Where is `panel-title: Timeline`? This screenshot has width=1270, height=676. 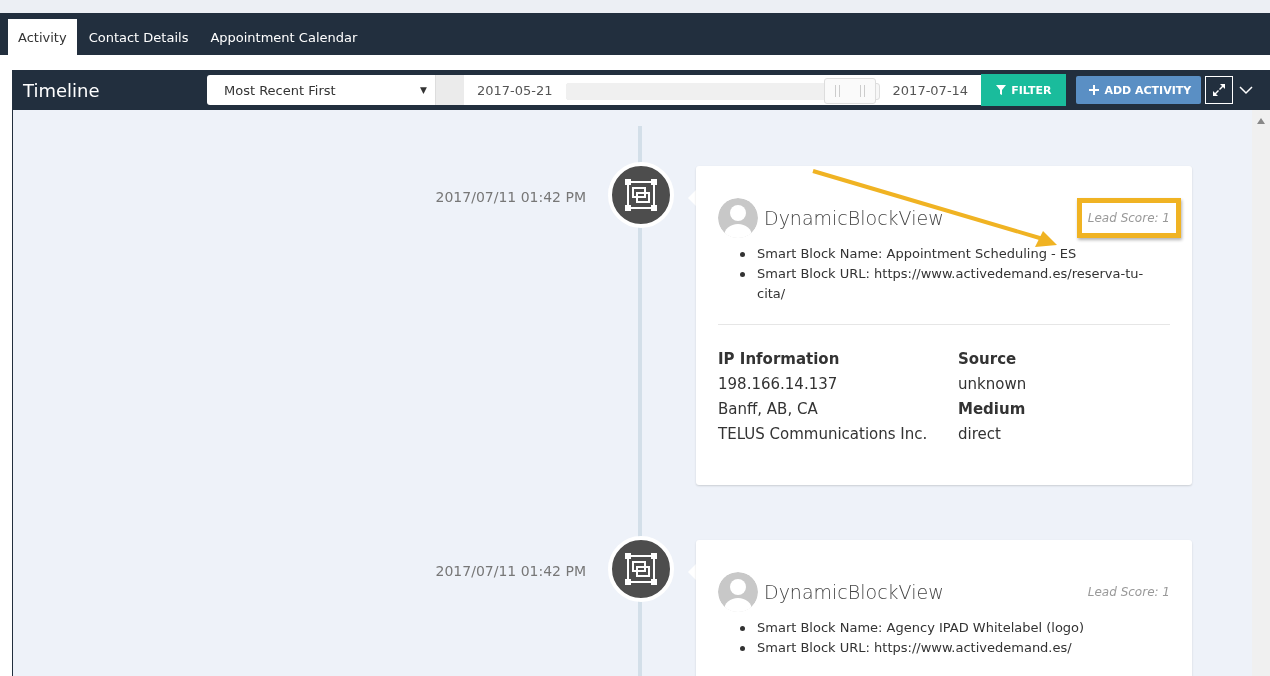
panel-title: Timeline is located at coordinates (62, 90).